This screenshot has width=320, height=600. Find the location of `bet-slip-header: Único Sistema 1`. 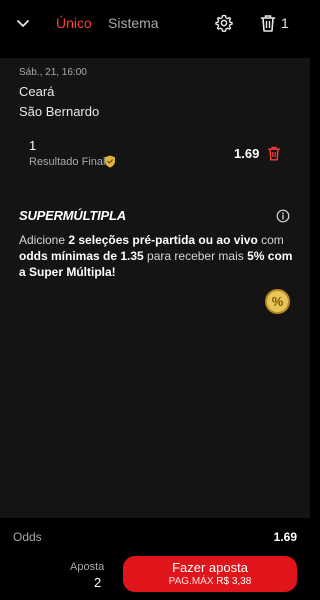

bet-slip-header: Único Sistema 1 is located at coordinates (155, 24).